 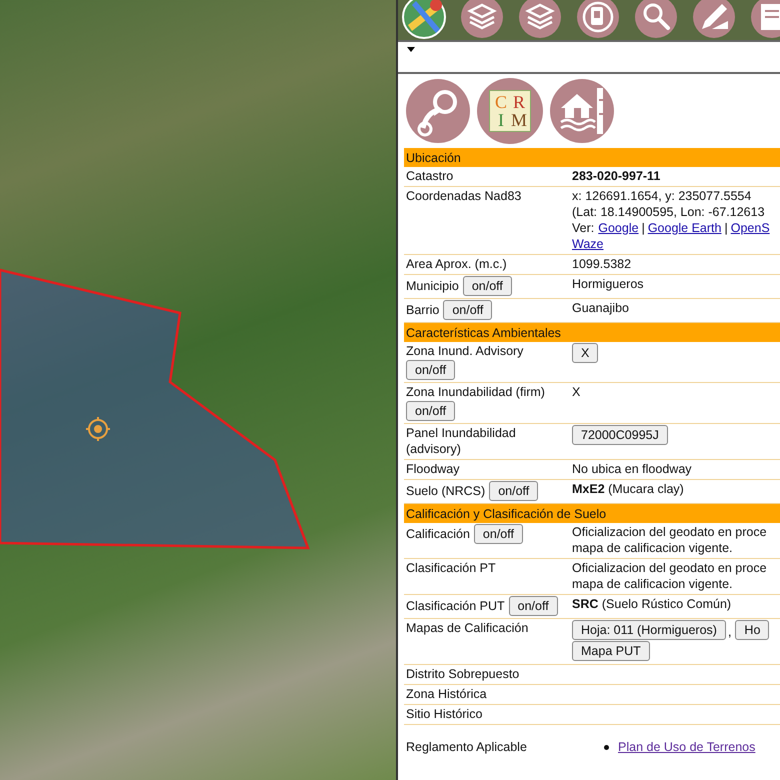 I want to click on map-button: Mapa PUT, so click(x=611, y=651).